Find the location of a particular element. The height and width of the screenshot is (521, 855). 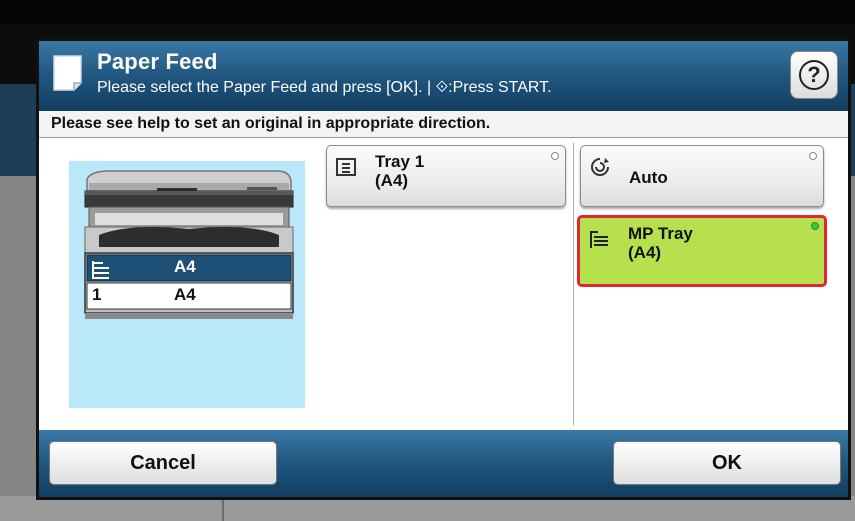

printer-preview: A4 1 A4 is located at coordinates (187, 284).